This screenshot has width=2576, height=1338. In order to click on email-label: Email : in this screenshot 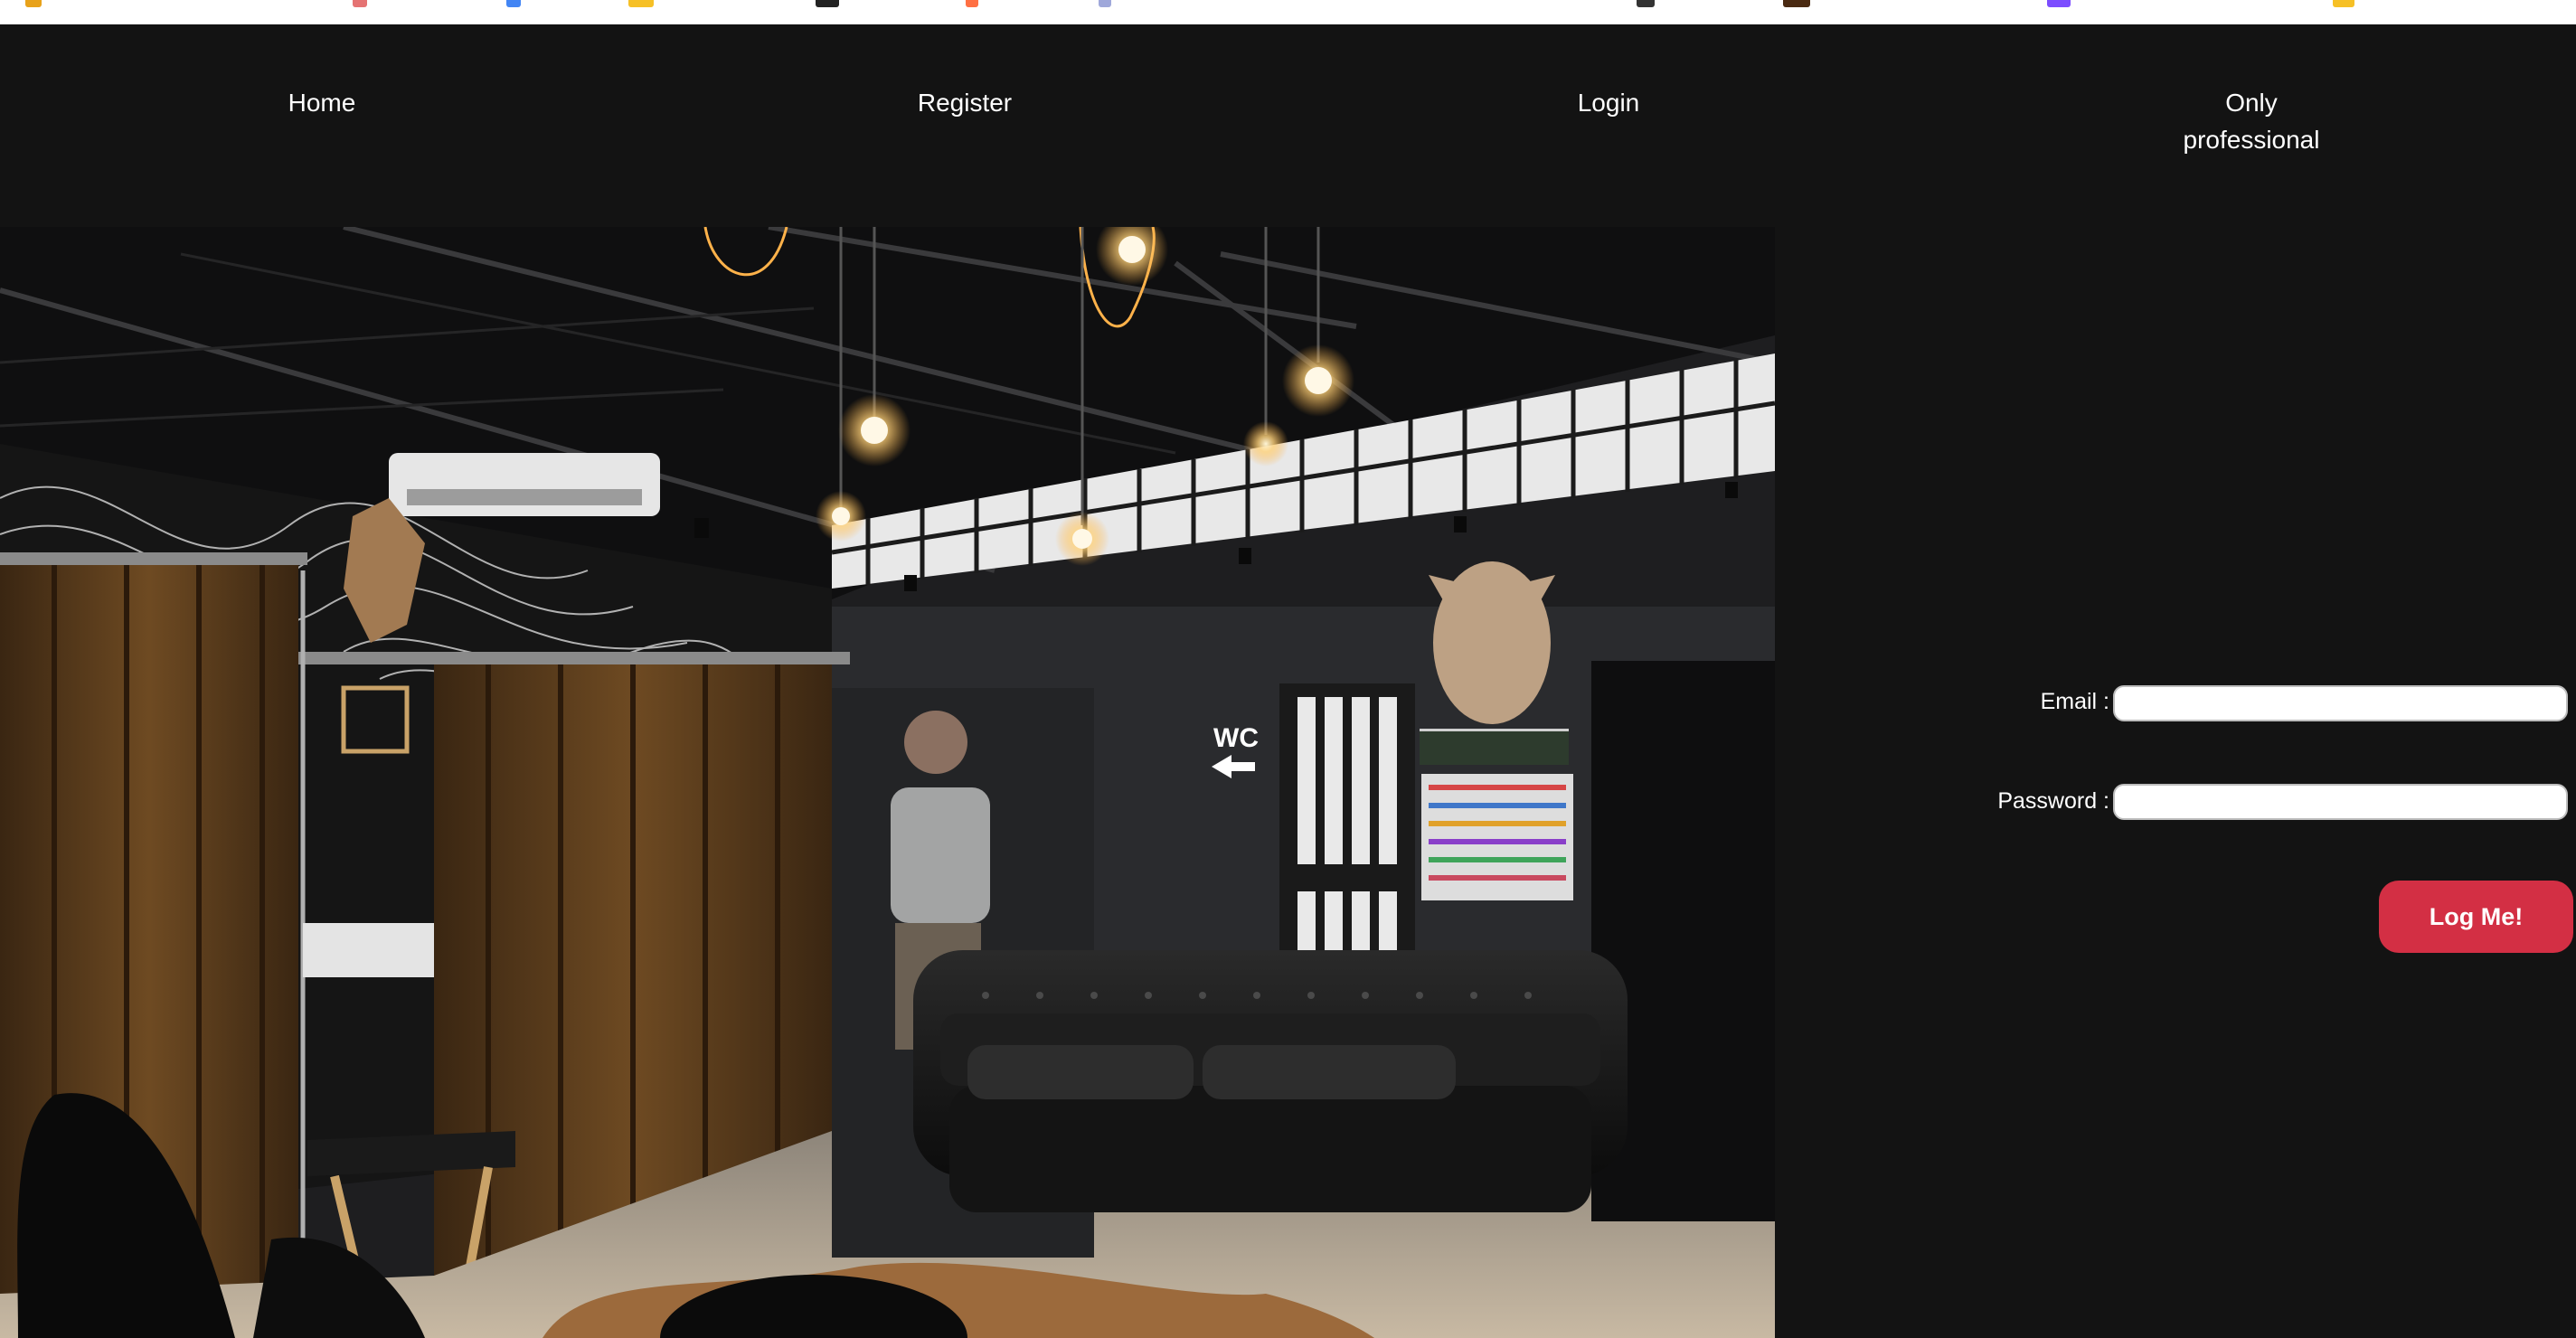, I will do `click(2074, 701)`.